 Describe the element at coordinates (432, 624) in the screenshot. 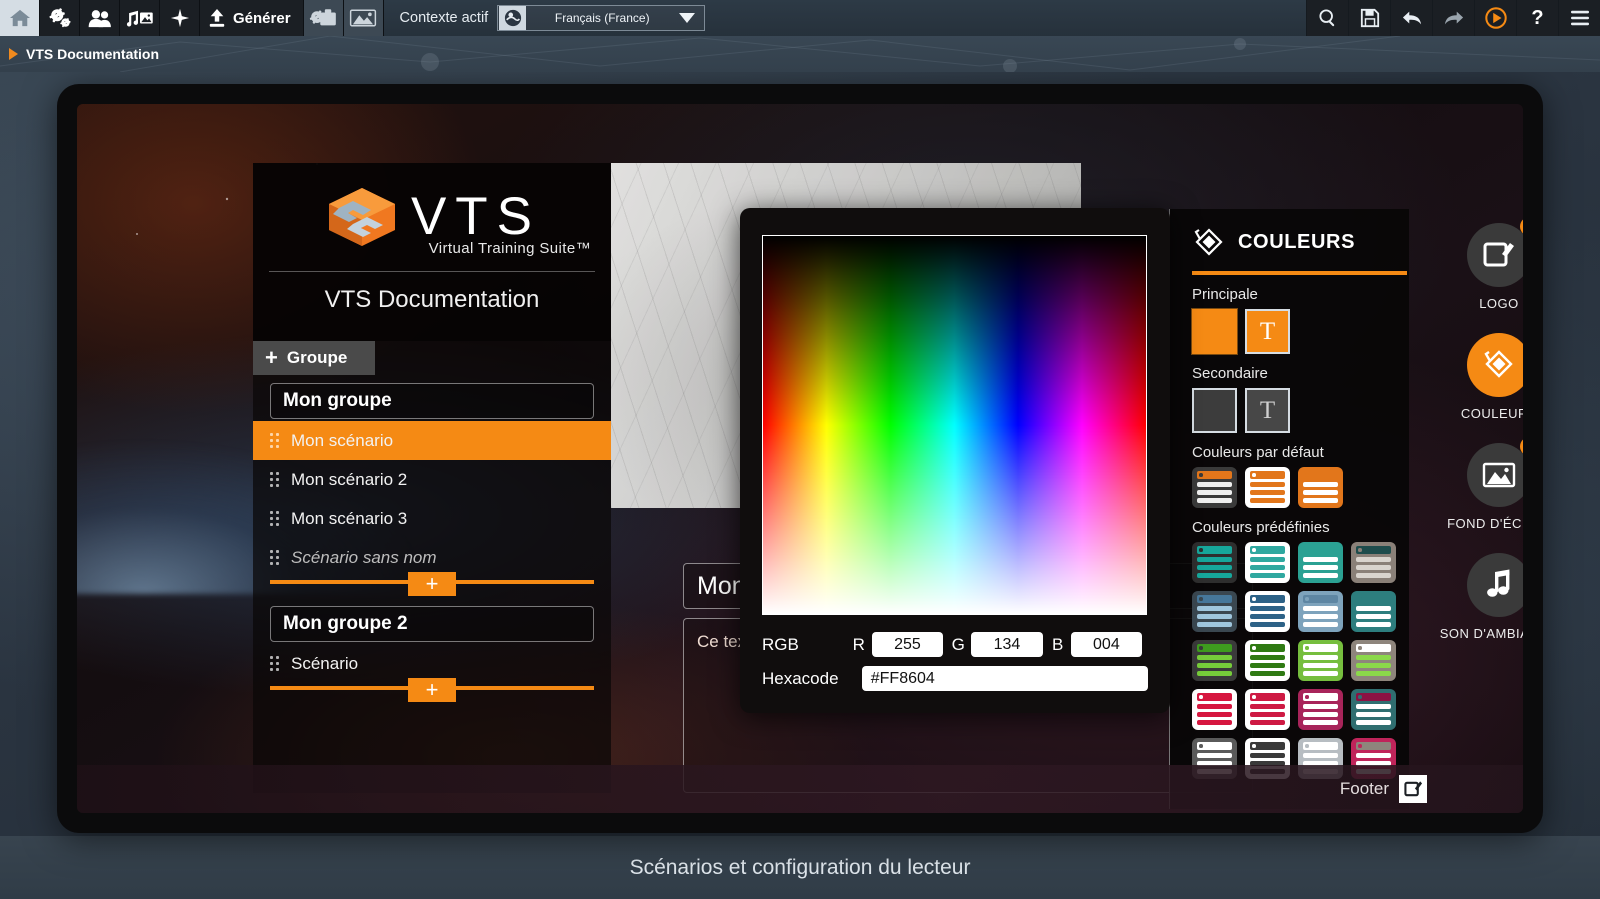

I see `group-name-input-2: Mon groupe 2` at that location.